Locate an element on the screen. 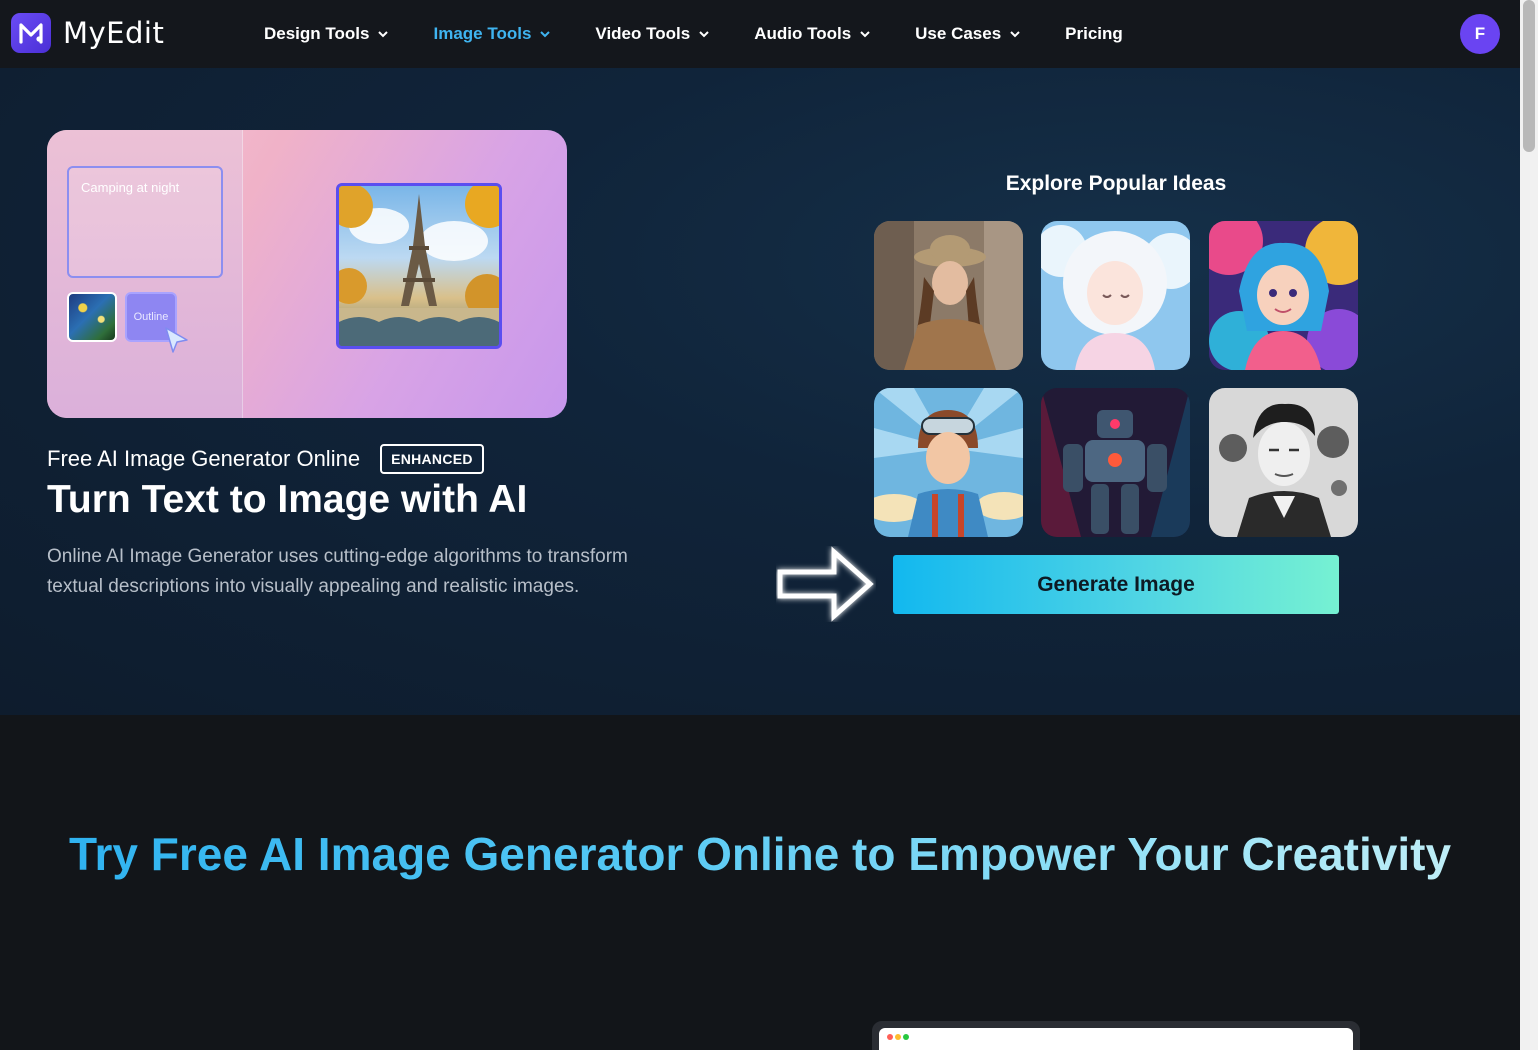  brand-name: MyEdit is located at coordinates (114, 33).